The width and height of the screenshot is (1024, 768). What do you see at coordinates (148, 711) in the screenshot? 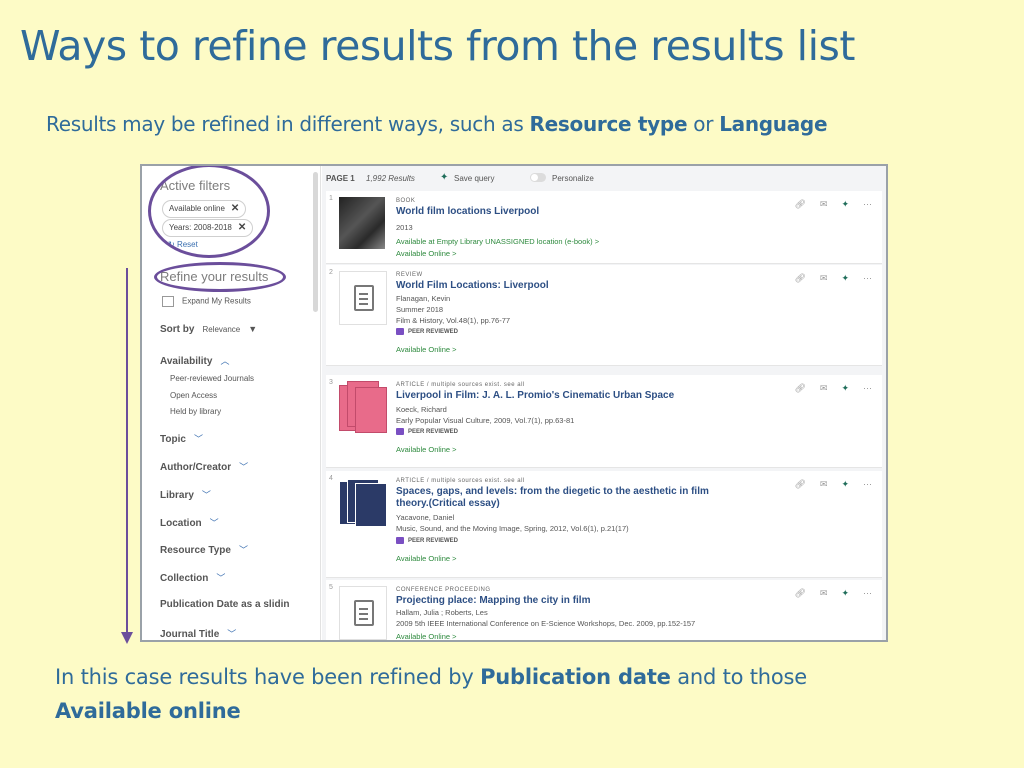
I see `footer-available-online: Available online` at bounding box center [148, 711].